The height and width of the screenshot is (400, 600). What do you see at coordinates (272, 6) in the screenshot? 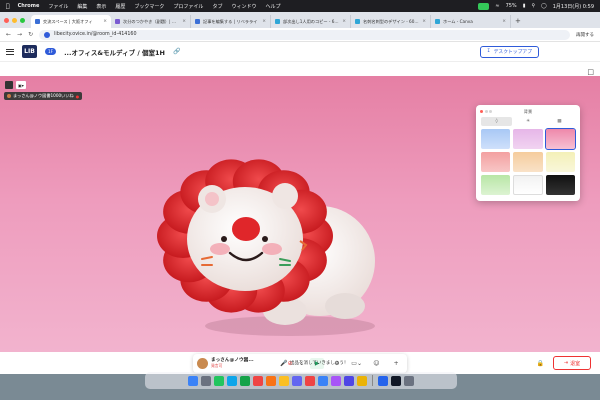
I see `menu-item-help: ヘルプ` at bounding box center [272, 6].